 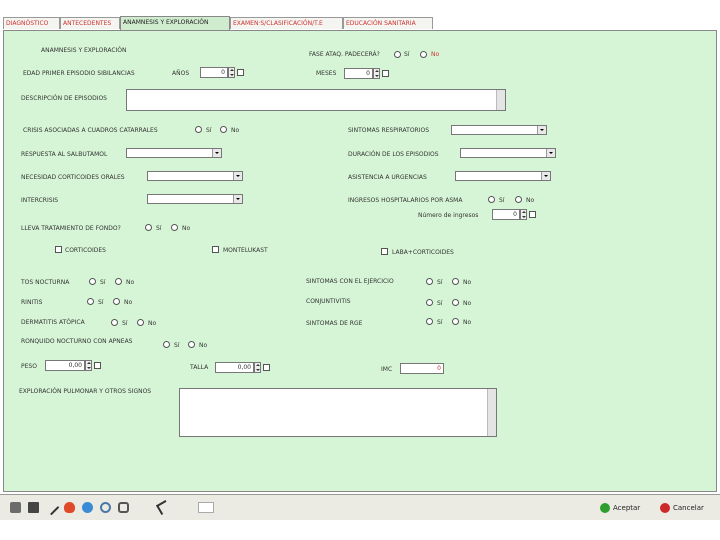 I want to click on fase-si-radio, so click(x=397, y=54).